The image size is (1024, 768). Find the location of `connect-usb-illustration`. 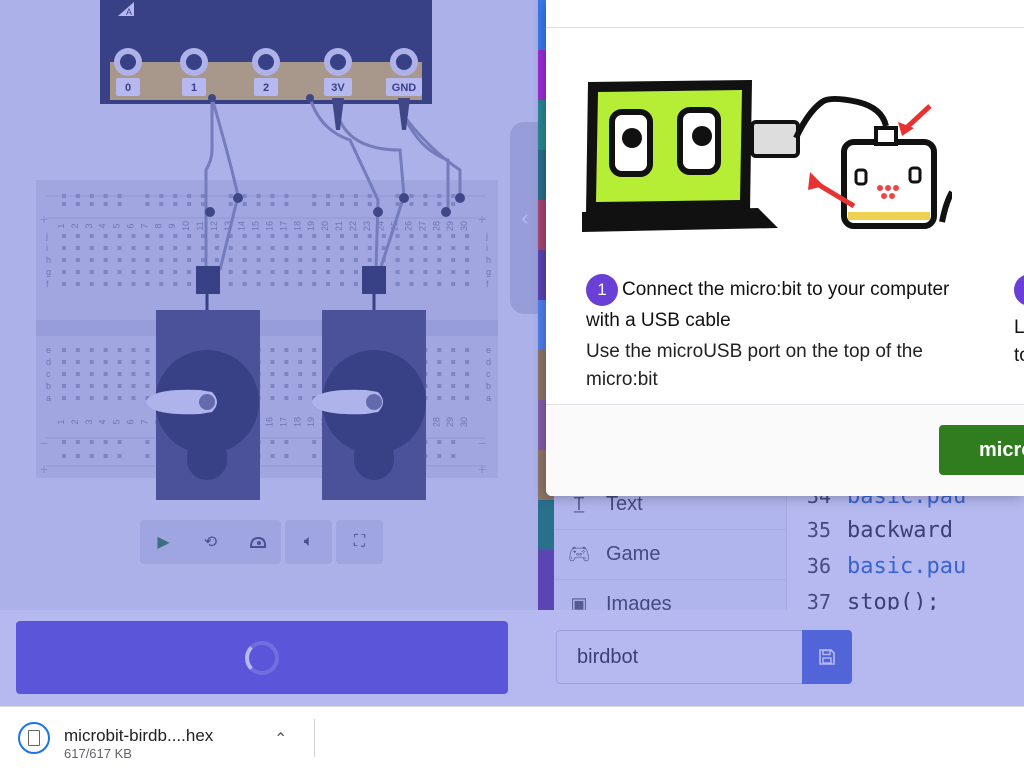

connect-usb-illustration is located at coordinates (767, 156).